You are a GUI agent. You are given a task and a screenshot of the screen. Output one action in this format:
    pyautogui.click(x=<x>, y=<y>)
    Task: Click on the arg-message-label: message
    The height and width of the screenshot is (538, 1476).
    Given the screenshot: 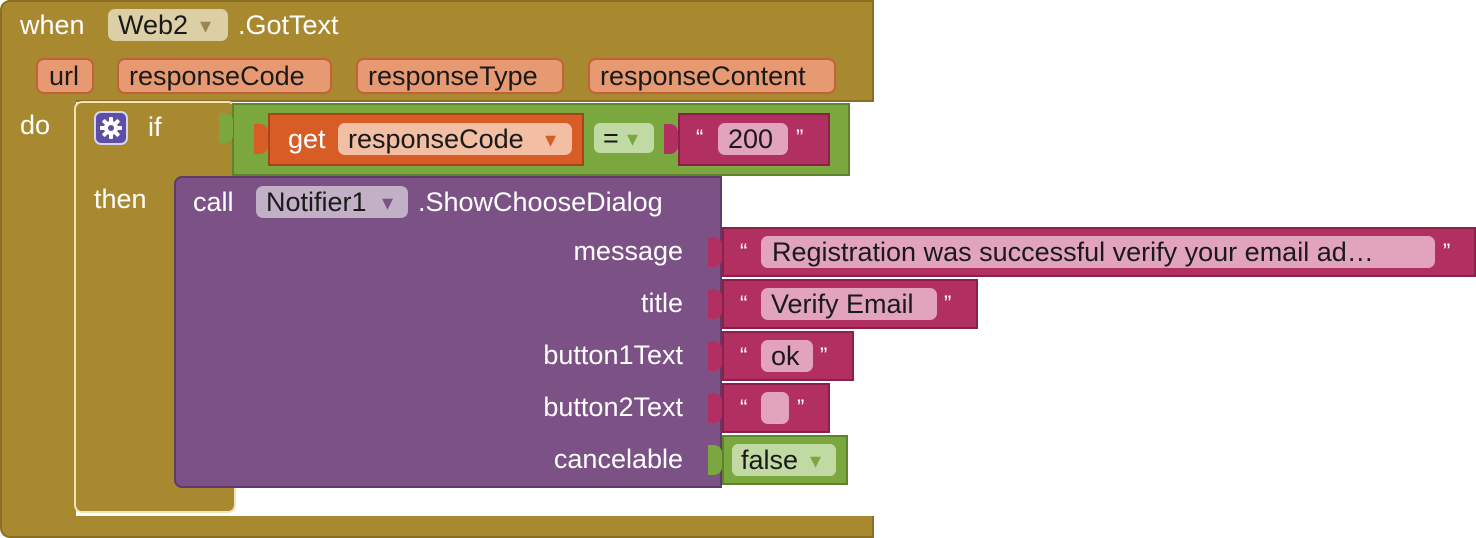 What is the action you would take?
    pyautogui.click(x=628, y=251)
    